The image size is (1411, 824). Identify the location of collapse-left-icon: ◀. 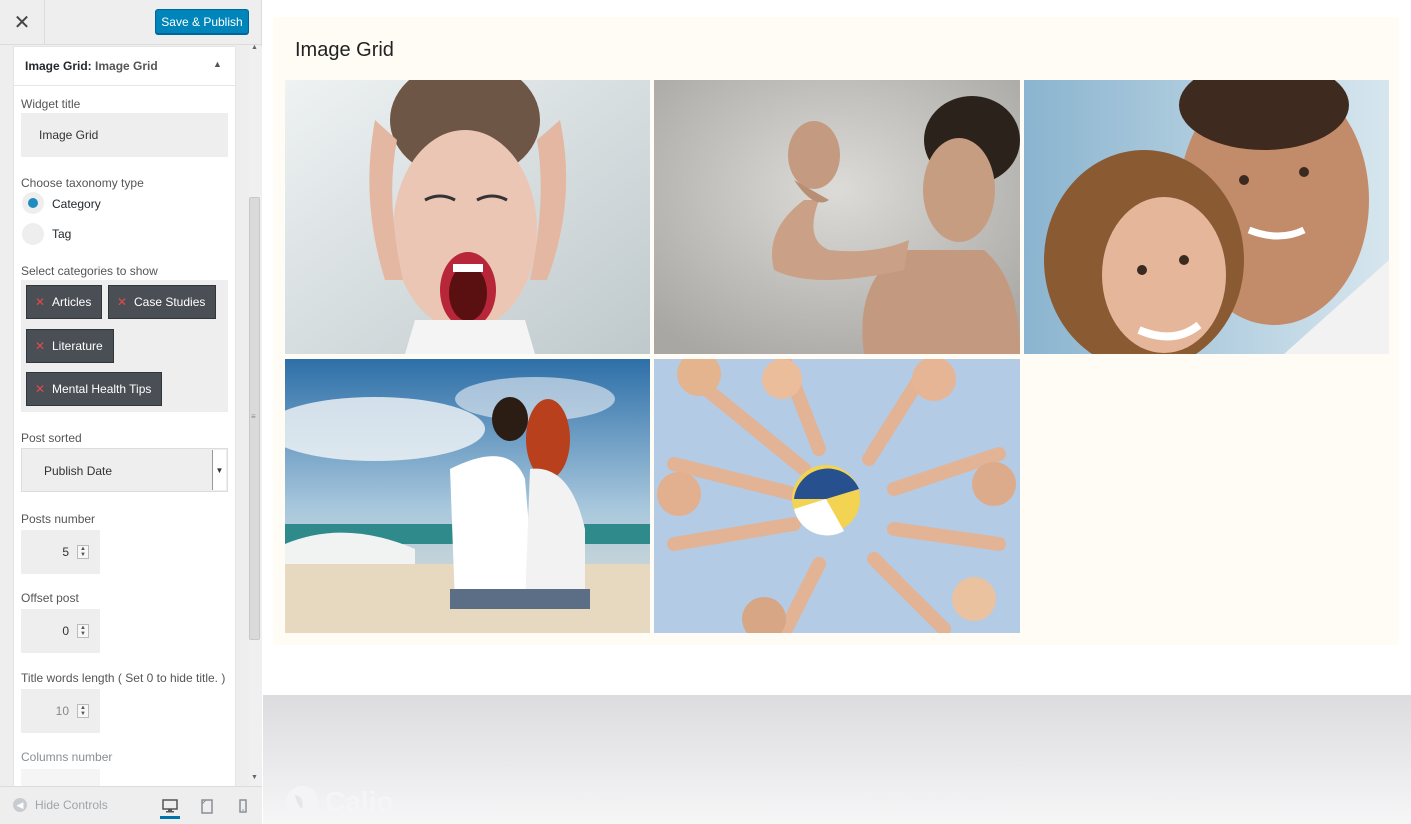
(20, 805).